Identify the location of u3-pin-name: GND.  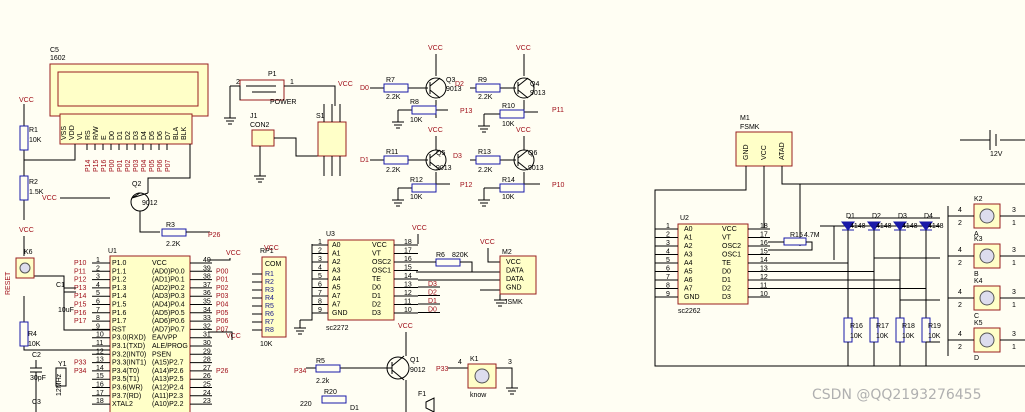
(340, 313).